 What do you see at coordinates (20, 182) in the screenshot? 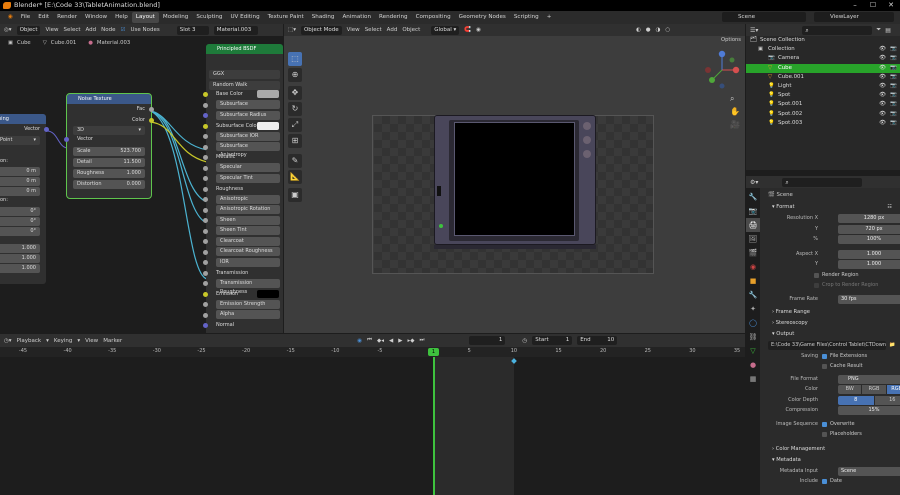
I see `location-y-field: 0 m` at bounding box center [20, 182].